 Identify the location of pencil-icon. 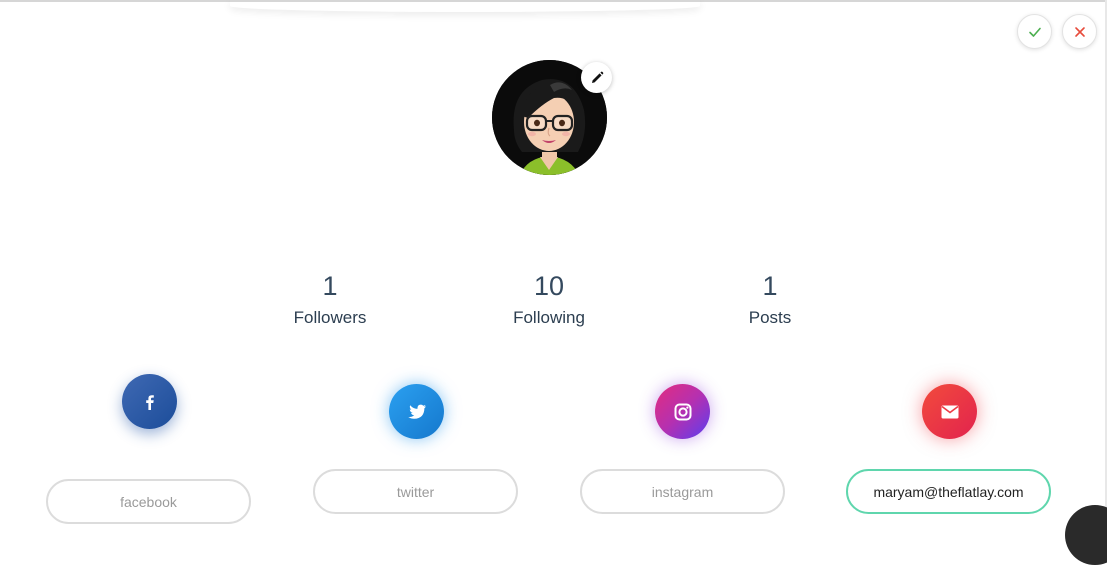
(597, 77).